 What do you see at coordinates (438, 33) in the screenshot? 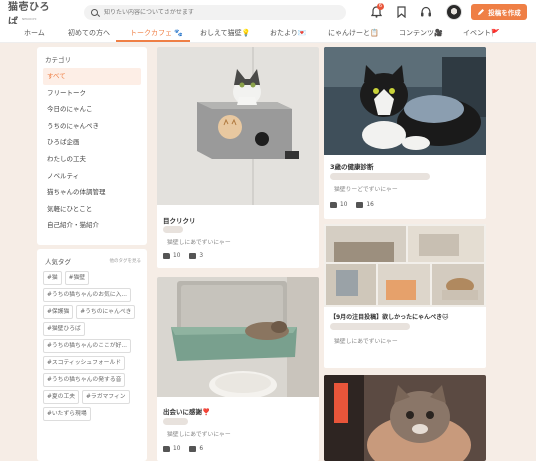
I see `camera-icon: 🎥` at bounding box center [438, 33].